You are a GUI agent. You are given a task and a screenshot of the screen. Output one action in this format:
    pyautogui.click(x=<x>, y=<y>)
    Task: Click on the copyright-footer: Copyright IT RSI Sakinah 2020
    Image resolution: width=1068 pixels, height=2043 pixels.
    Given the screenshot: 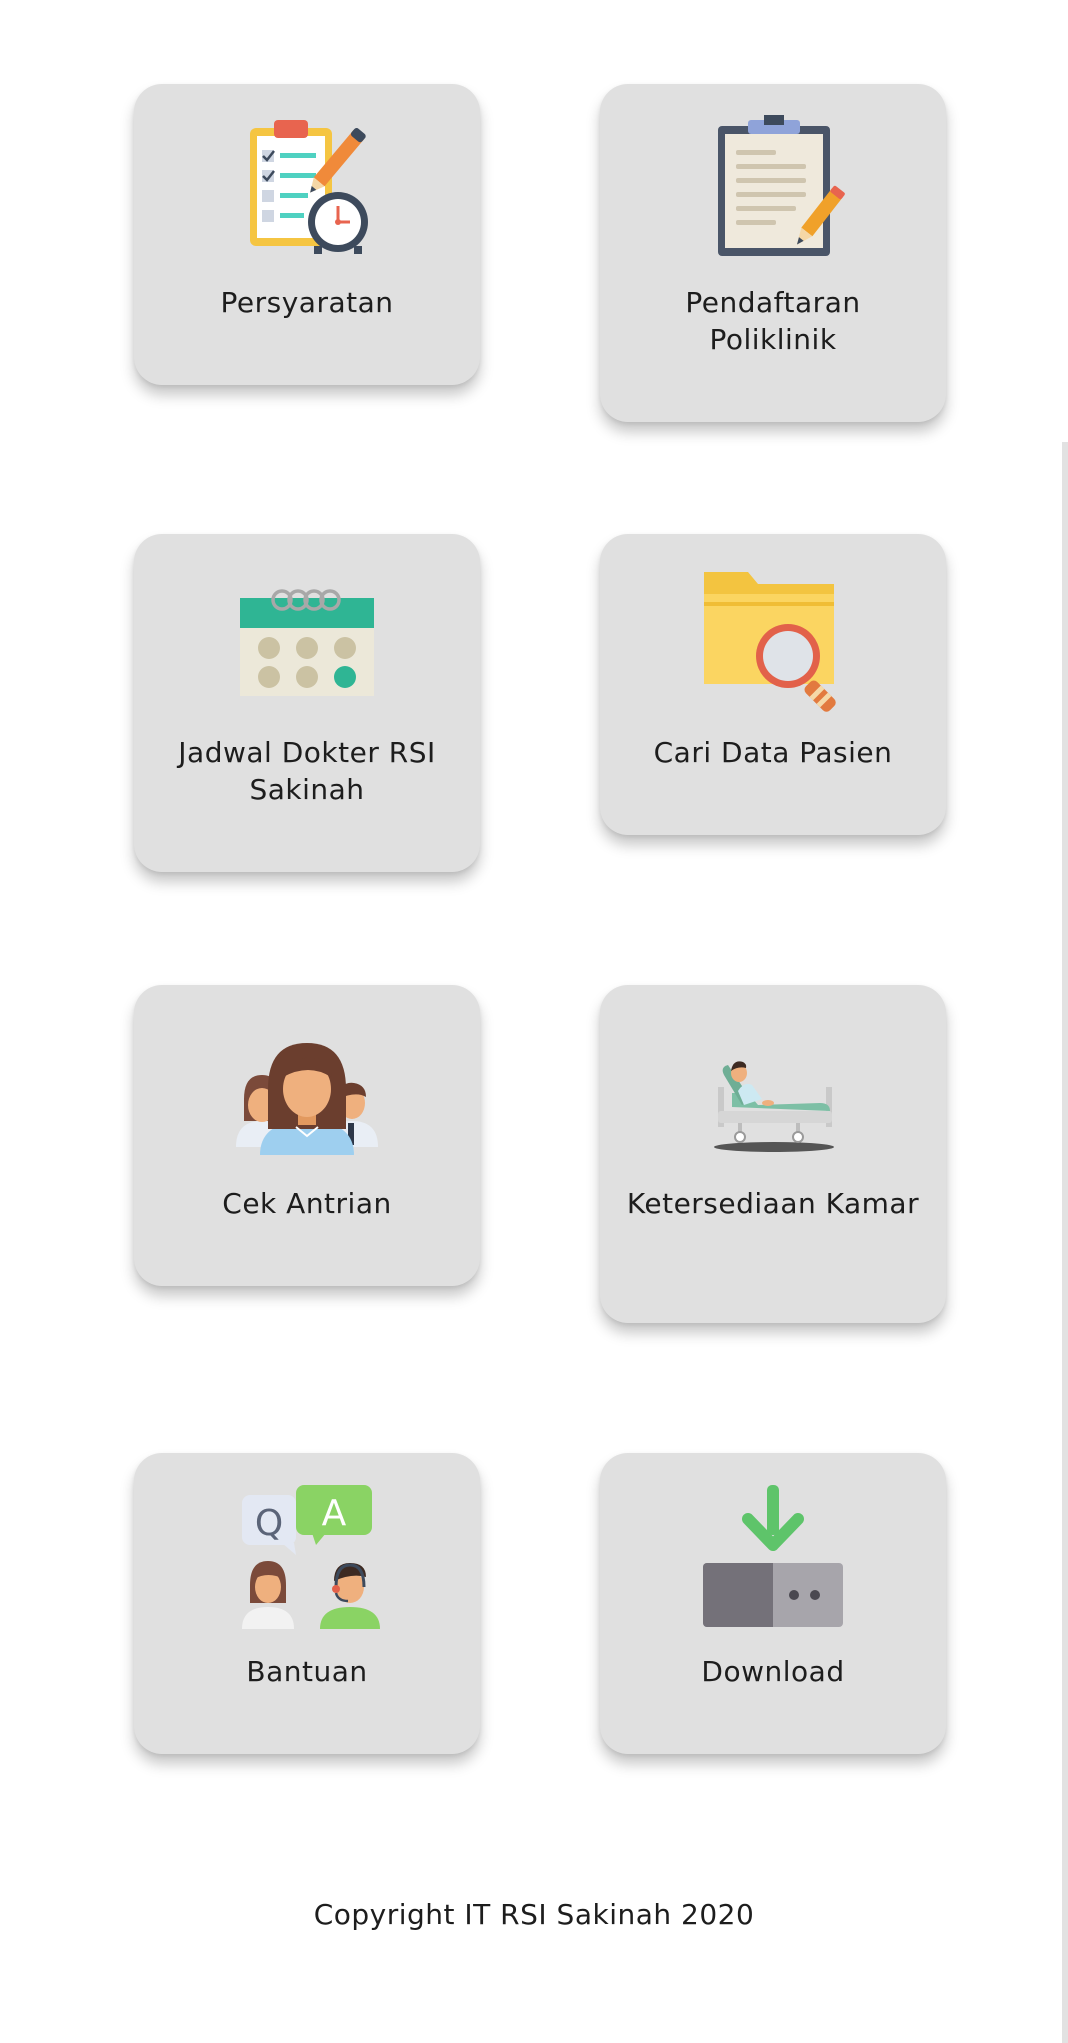 What is the action you would take?
    pyautogui.click(x=534, y=1914)
    